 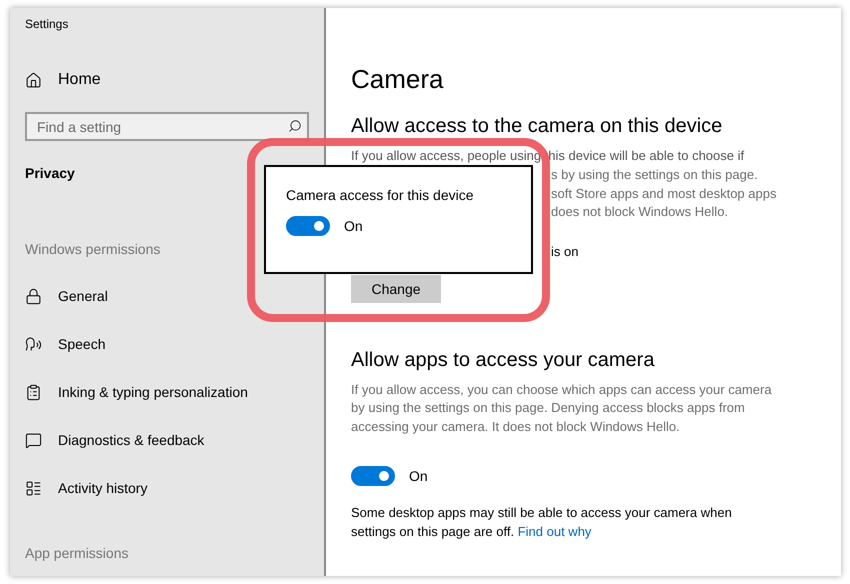 What do you see at coordinates (397, 79) in the screenshot?
I see `page-title: Camera` at bounding box center [397, 79].